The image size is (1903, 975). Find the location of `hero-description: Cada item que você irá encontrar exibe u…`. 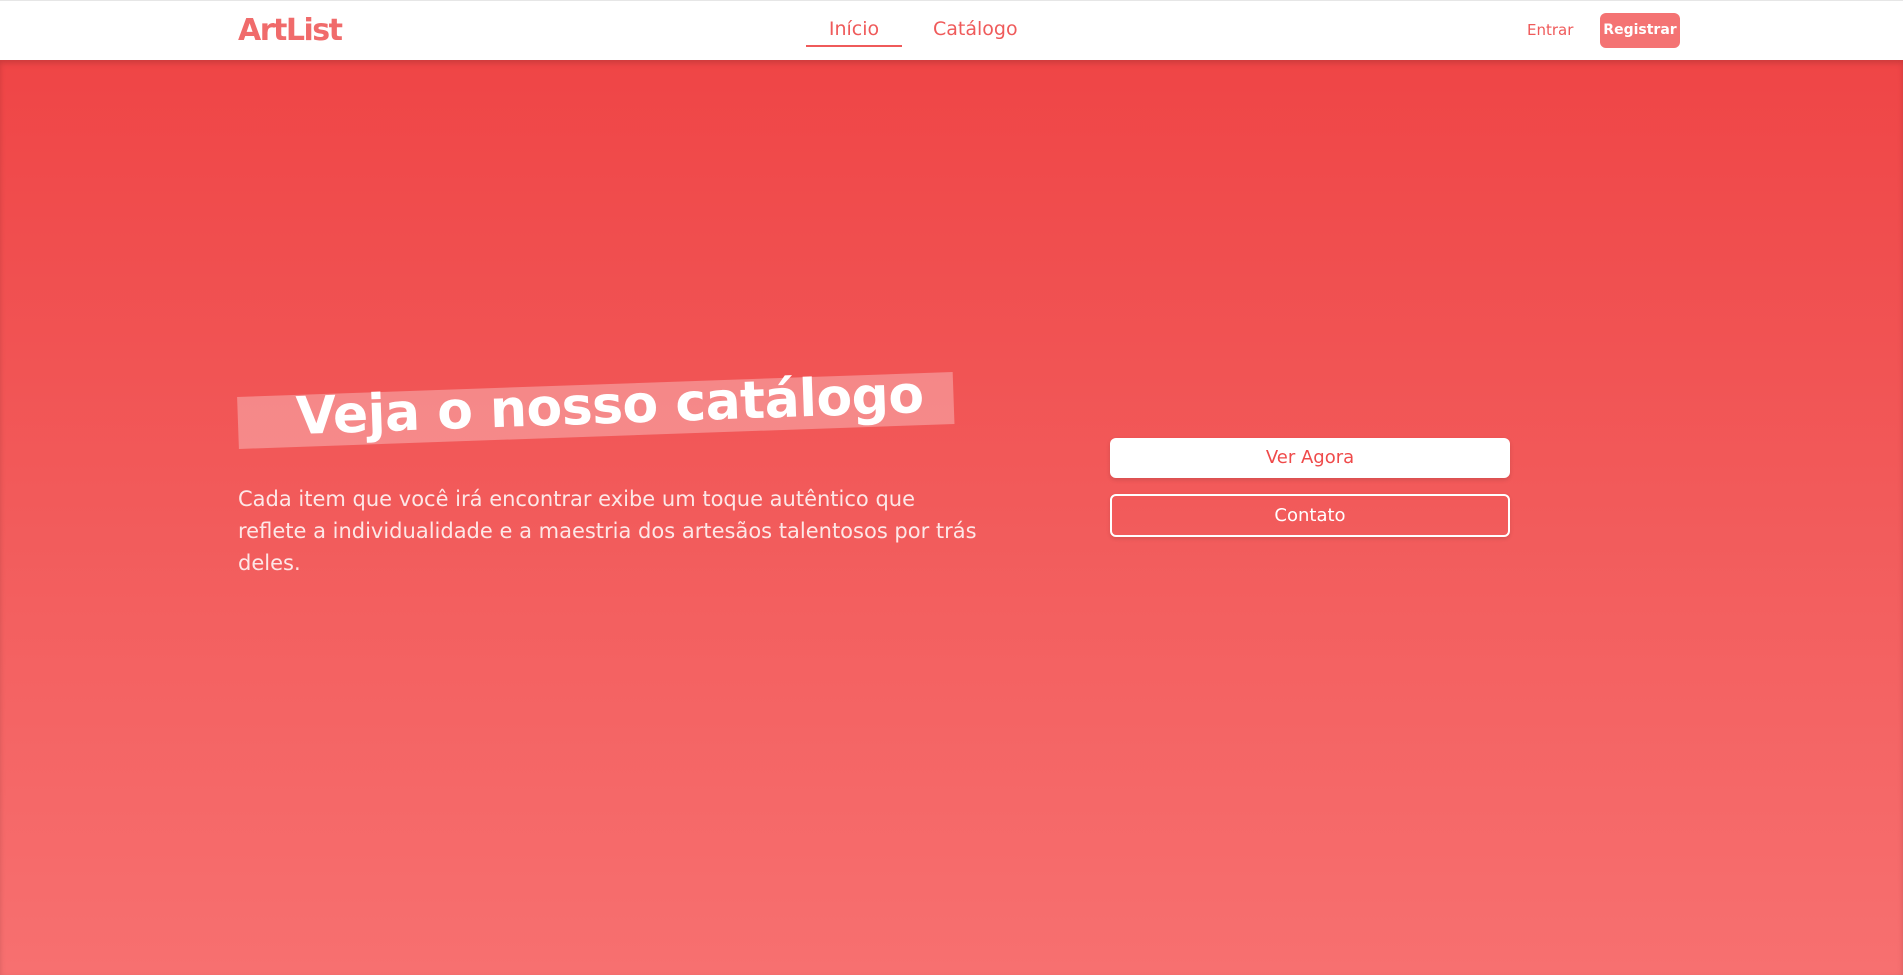

hero-description: Cada item que você irá encontrar exibe u… is located at coordinates (607, 531).